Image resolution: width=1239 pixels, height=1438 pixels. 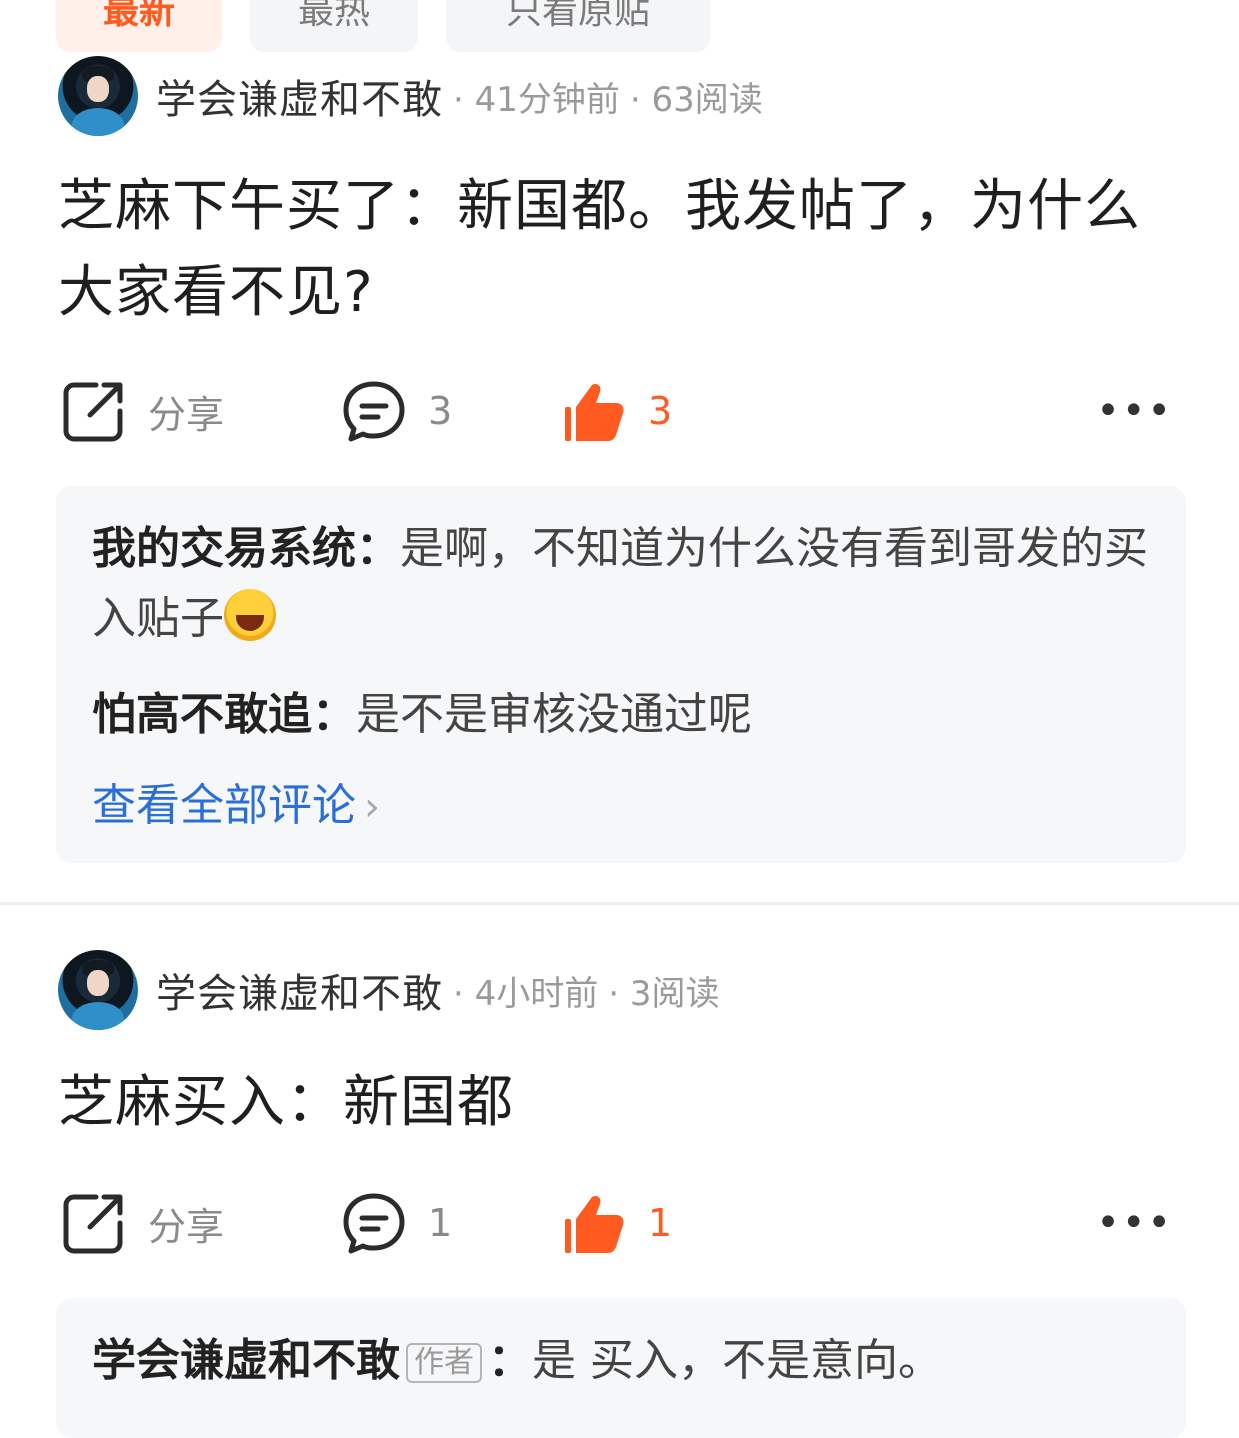 What do you see at coordinates (737, 1360) in the screenshot?
I see `comment-text: 是 买入，不是意向。` at bounding box center [737, 1360].